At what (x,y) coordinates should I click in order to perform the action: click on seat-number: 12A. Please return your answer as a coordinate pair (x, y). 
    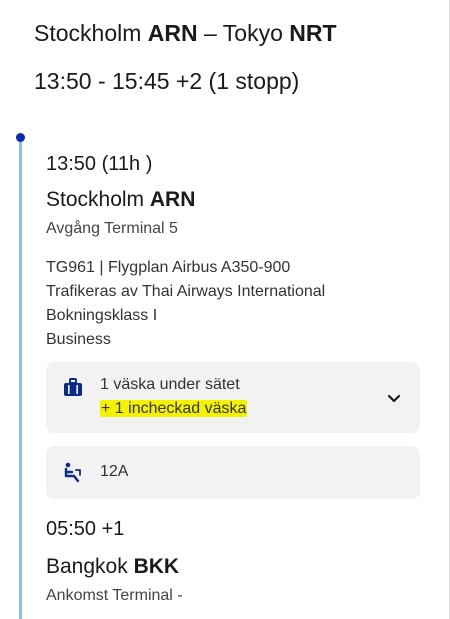
    Looking at the image, I should click on (114, 471).